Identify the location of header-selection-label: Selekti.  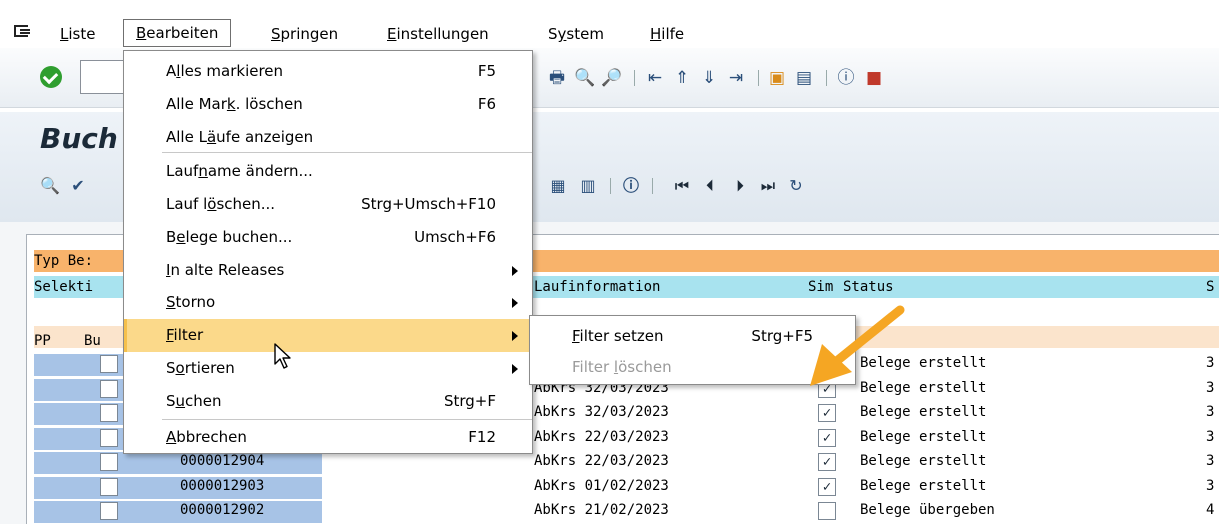
(64, 287).